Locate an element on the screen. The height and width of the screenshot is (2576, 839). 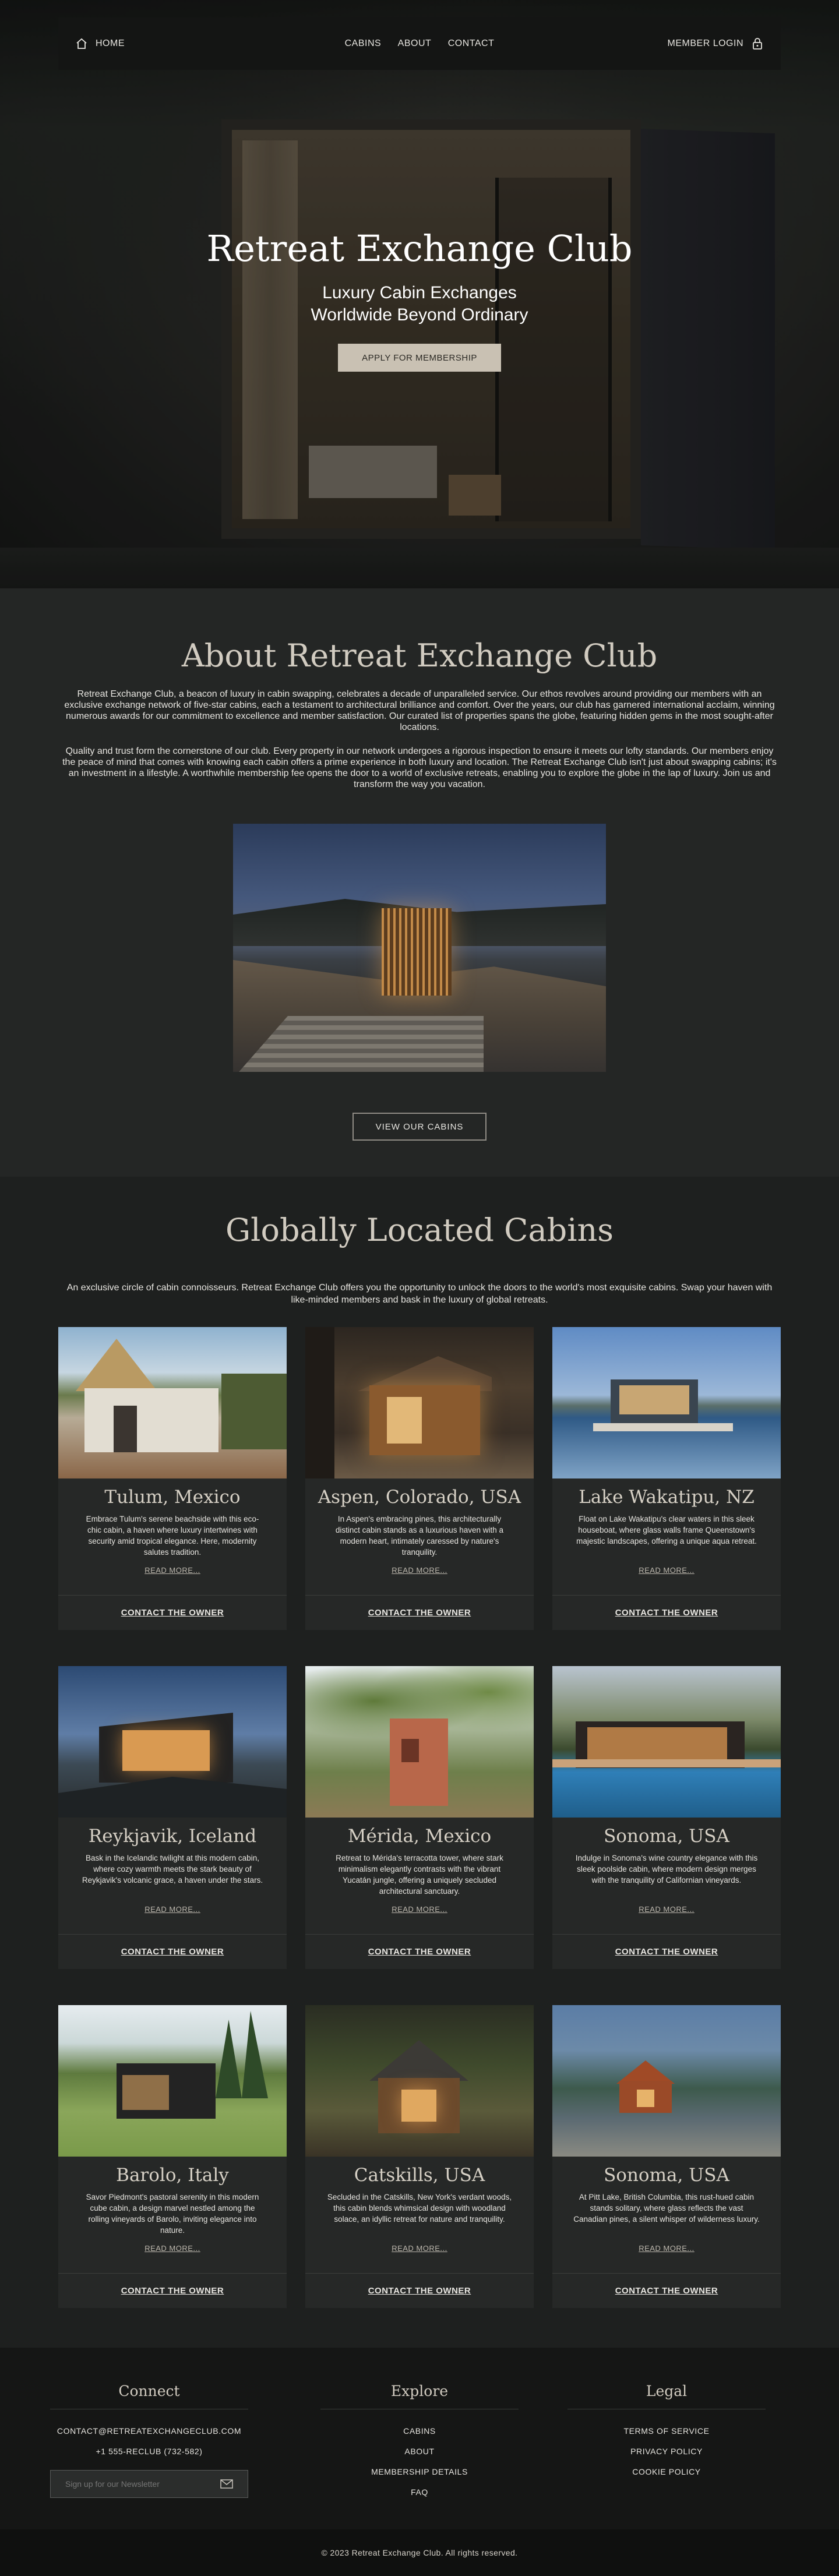
footer-connect-title: Connect is located at coordinates (149, 2391).